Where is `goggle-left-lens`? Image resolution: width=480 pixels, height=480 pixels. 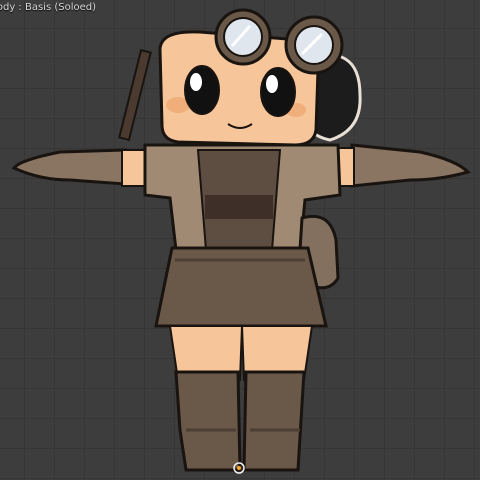 goggle-left-lens is located at coordinates (243, 37).